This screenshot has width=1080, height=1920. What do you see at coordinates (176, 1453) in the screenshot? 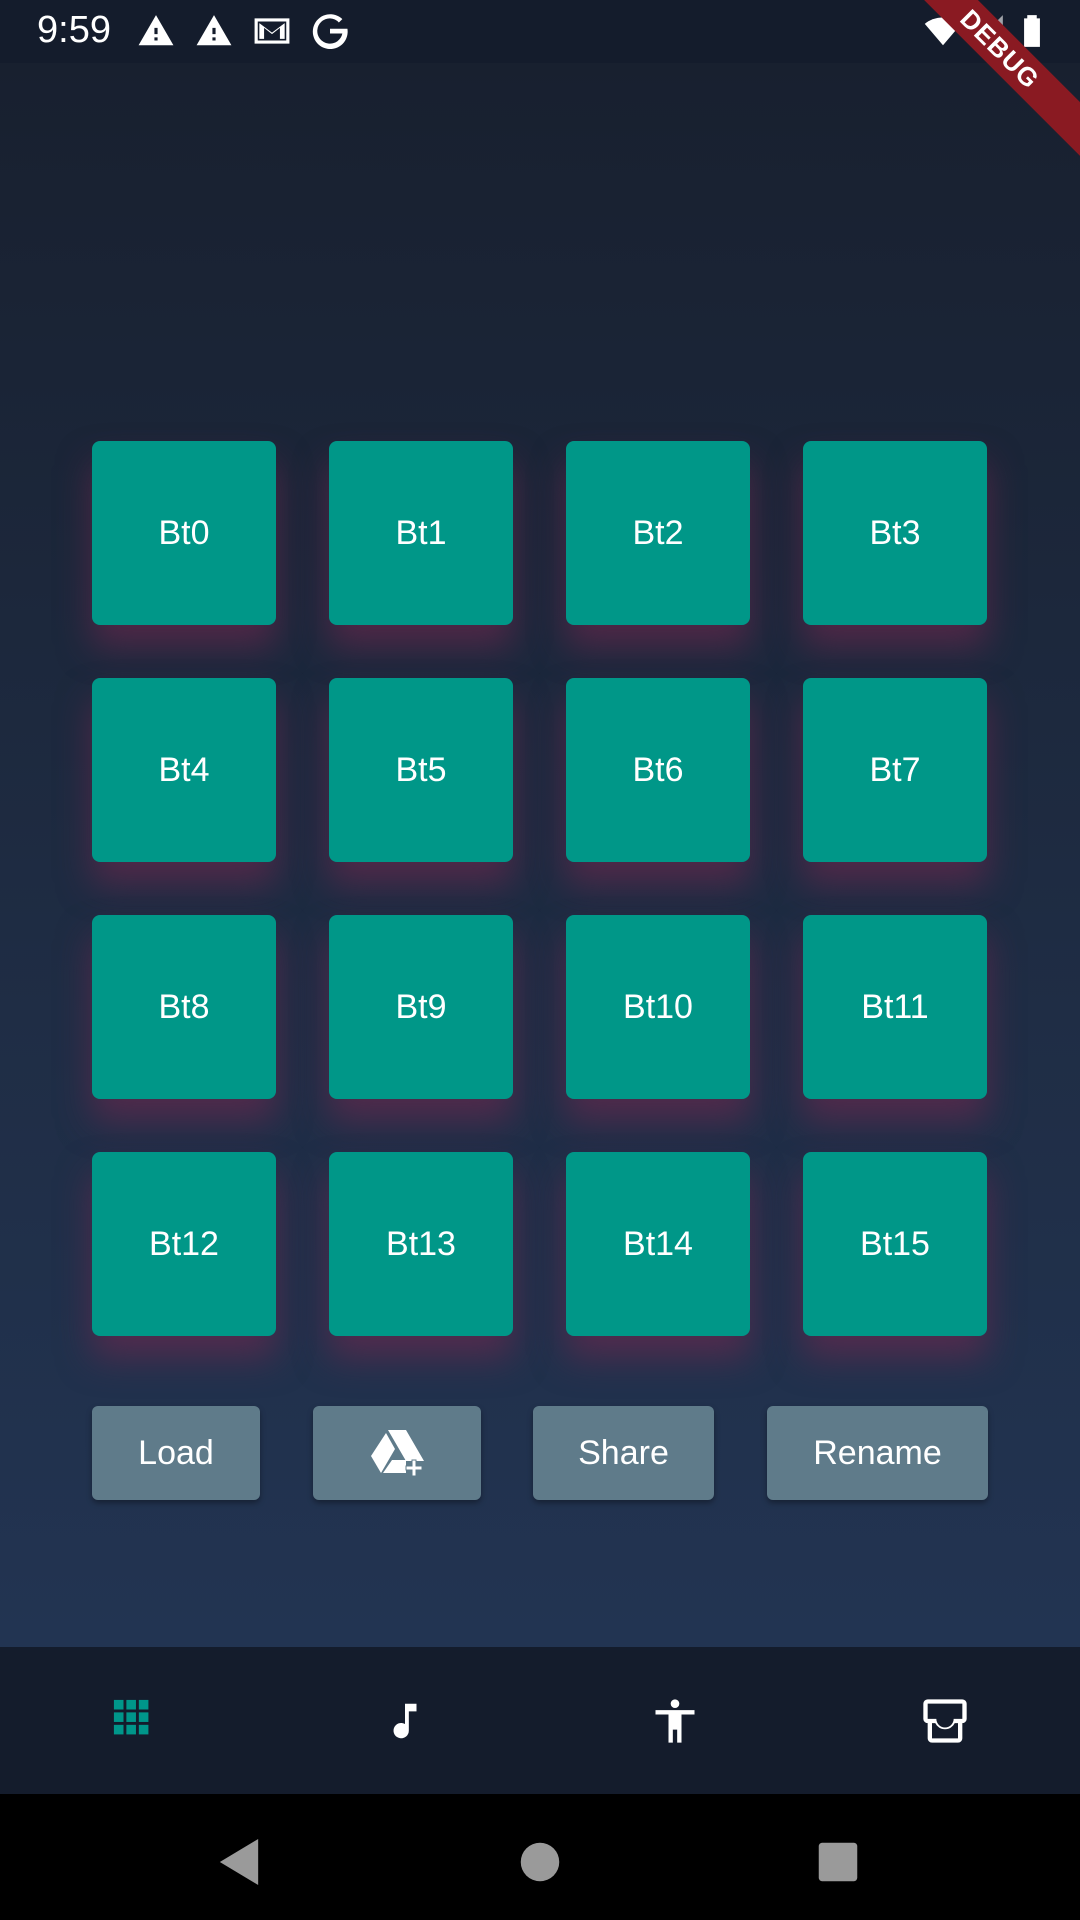
I see `load-button: Load` at bounding box center [176, 1453].